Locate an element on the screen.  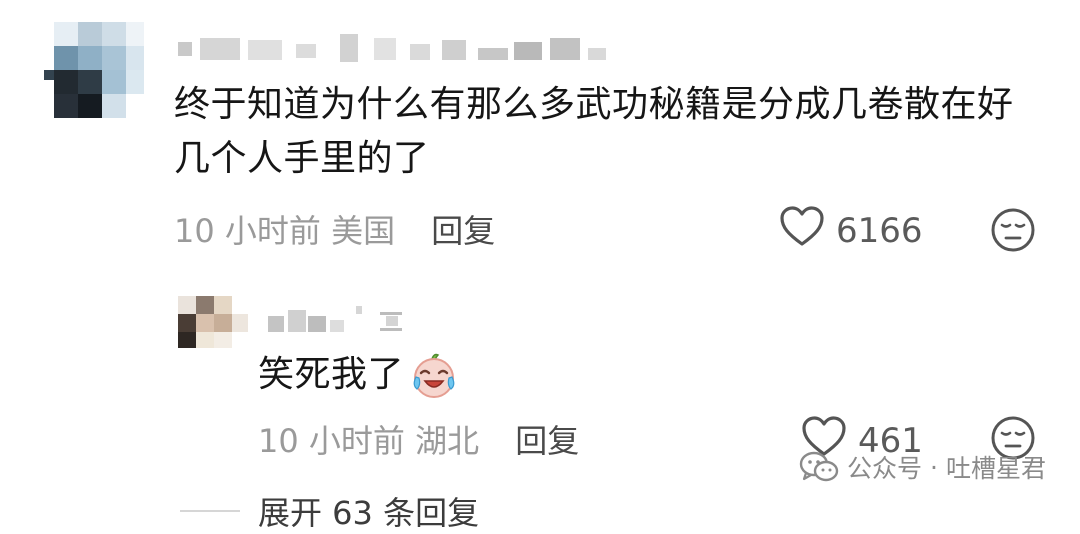
expand-replies-button: 展开 63 条回复 is located at coordinates (329, 511).